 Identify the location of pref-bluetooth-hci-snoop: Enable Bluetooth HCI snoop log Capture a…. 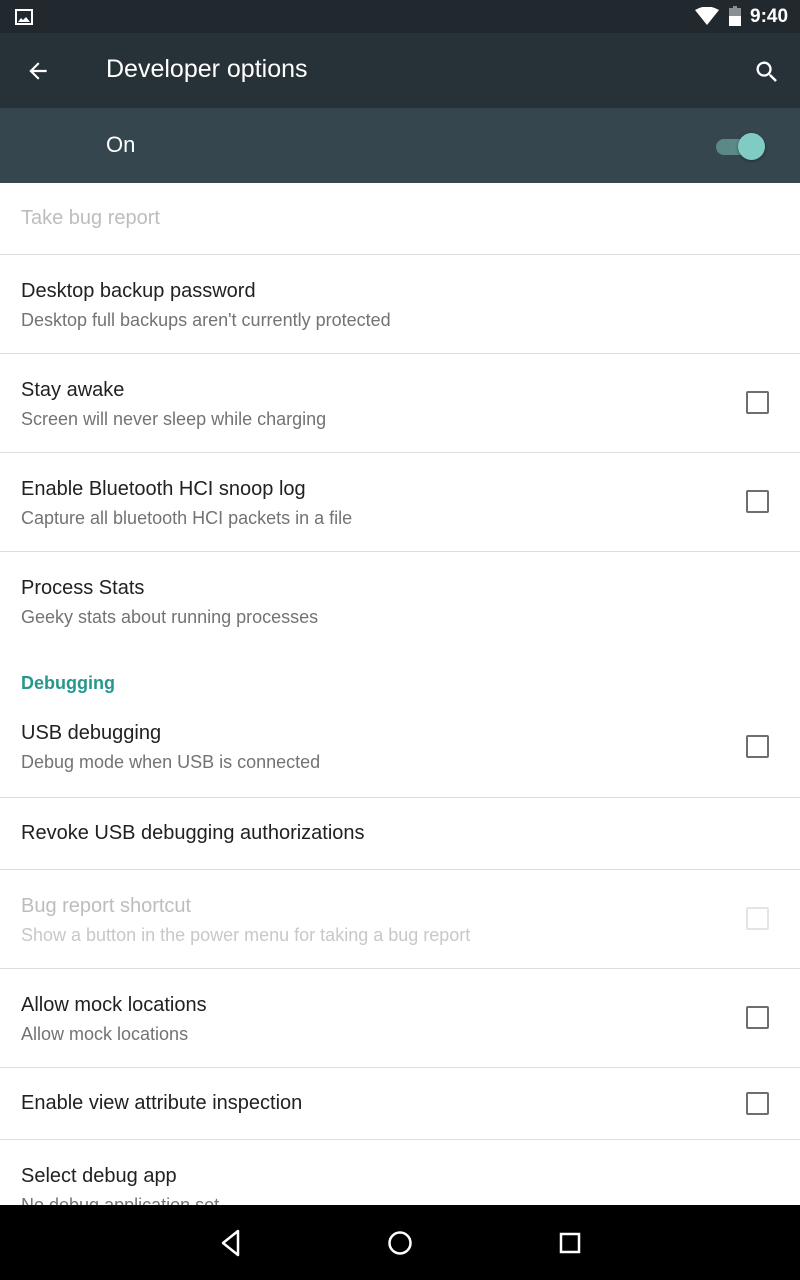
(400, 502).